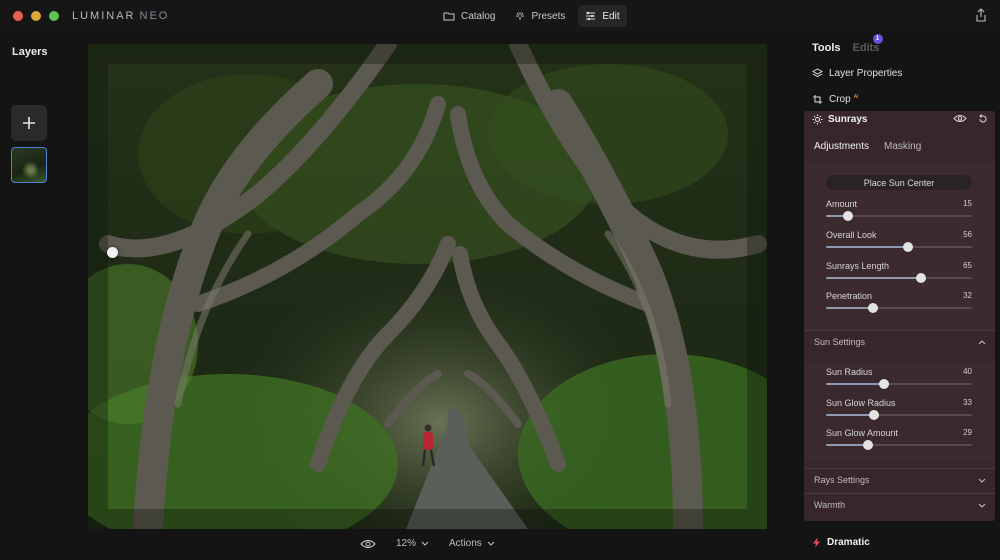 The width and height of the screenshot is (1000, 560). I want to click on crop-icon, so click(817, 99).